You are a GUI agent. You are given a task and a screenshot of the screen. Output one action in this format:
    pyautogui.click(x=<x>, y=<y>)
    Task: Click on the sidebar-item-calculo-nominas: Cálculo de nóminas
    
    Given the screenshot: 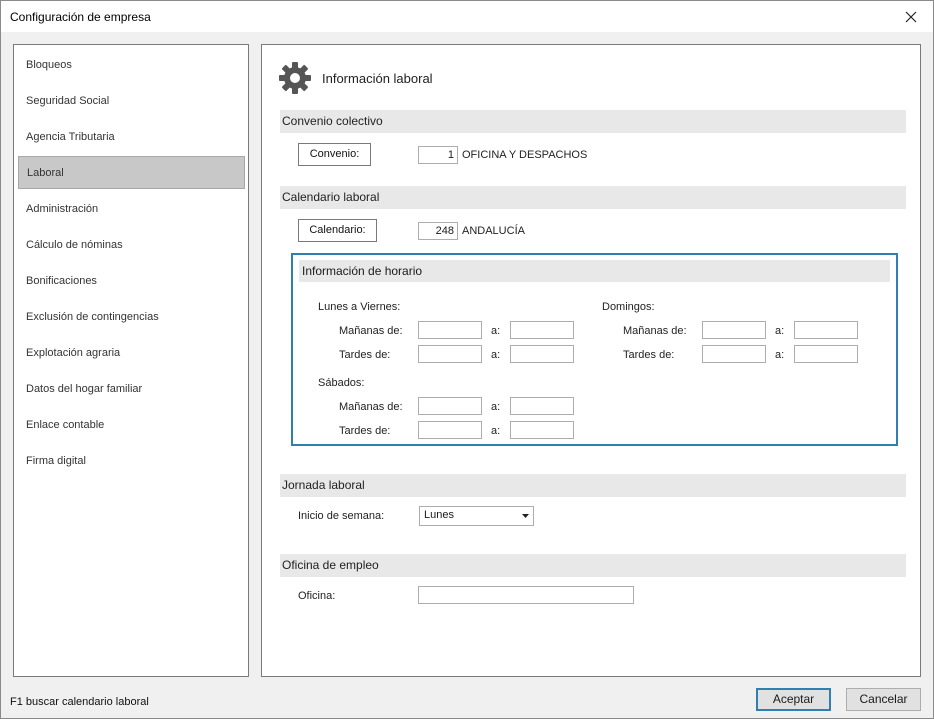 What is the action you would take?
    pyautogui.click(x=131, y=245)
    